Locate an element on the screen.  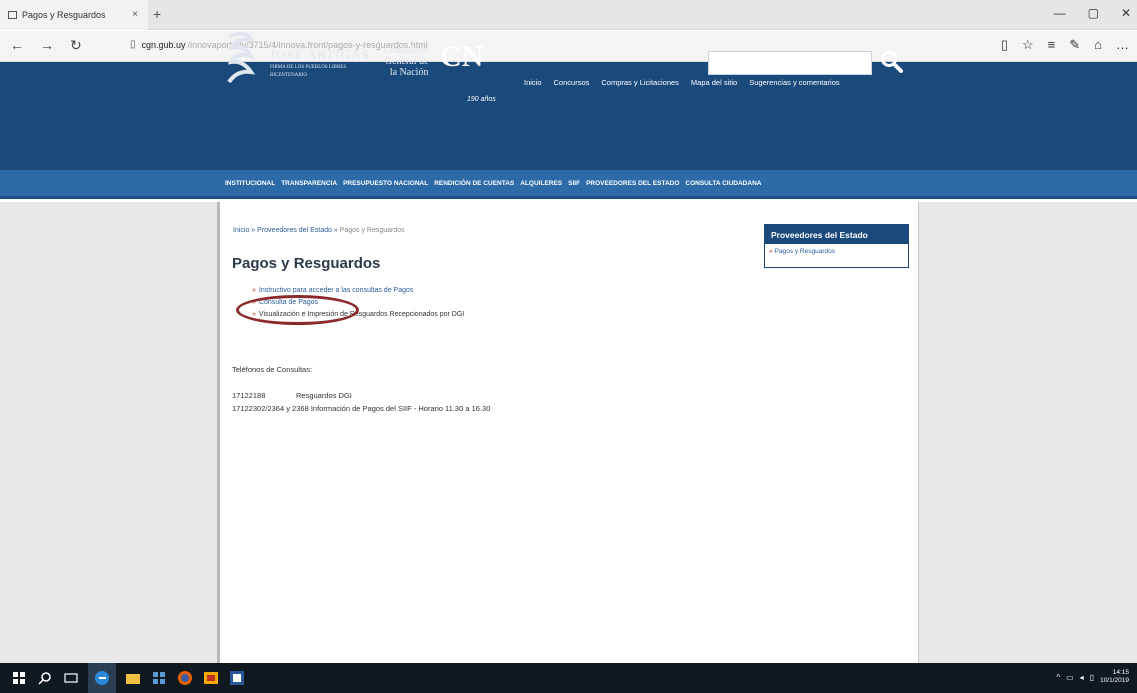
web-note-icon: ✎ is located at coordinates (1074, 45).